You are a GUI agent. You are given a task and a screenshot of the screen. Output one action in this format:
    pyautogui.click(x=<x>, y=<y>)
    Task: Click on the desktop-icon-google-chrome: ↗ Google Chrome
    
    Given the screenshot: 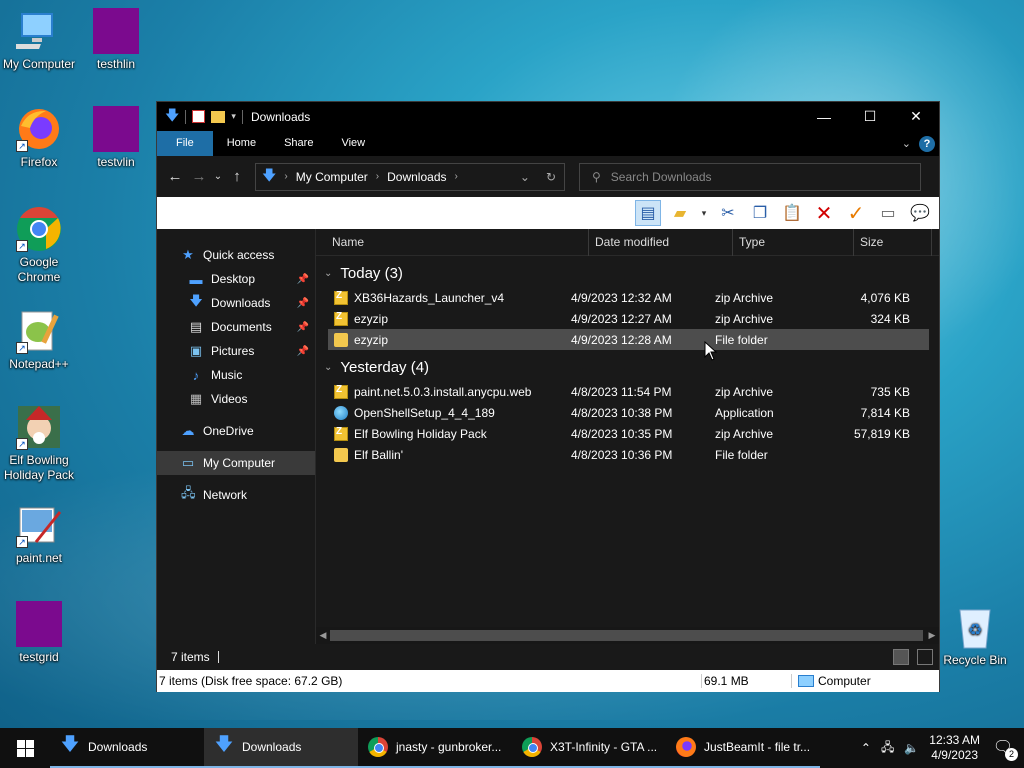 What is the action you would take?
    pyautogui.click(x=39, y=245)
    